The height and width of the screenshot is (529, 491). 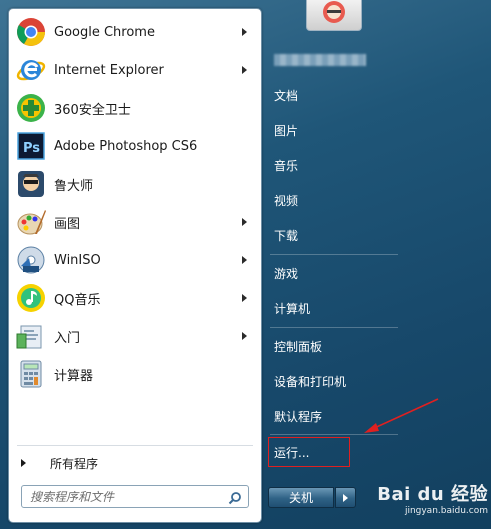 What do you see at coordinates (335, 165) in the screenshot?
I see `right-item-music: 音乐` at bounding box center [335, 165].